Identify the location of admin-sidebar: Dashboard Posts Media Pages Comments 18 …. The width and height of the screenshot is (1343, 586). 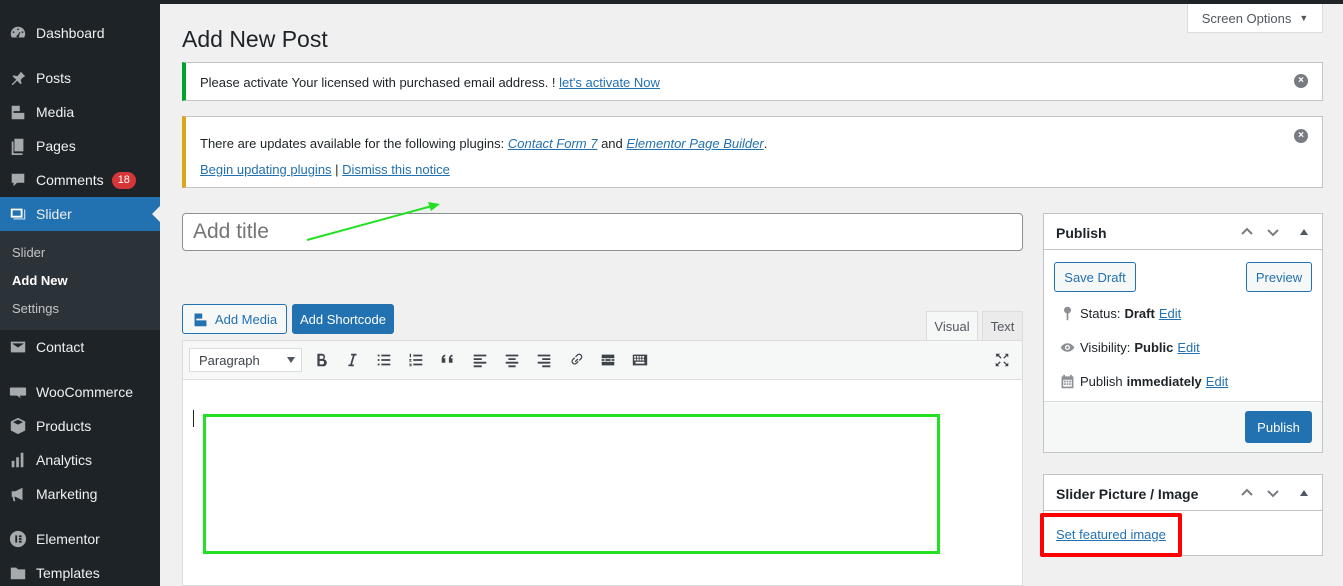
(80, 295).